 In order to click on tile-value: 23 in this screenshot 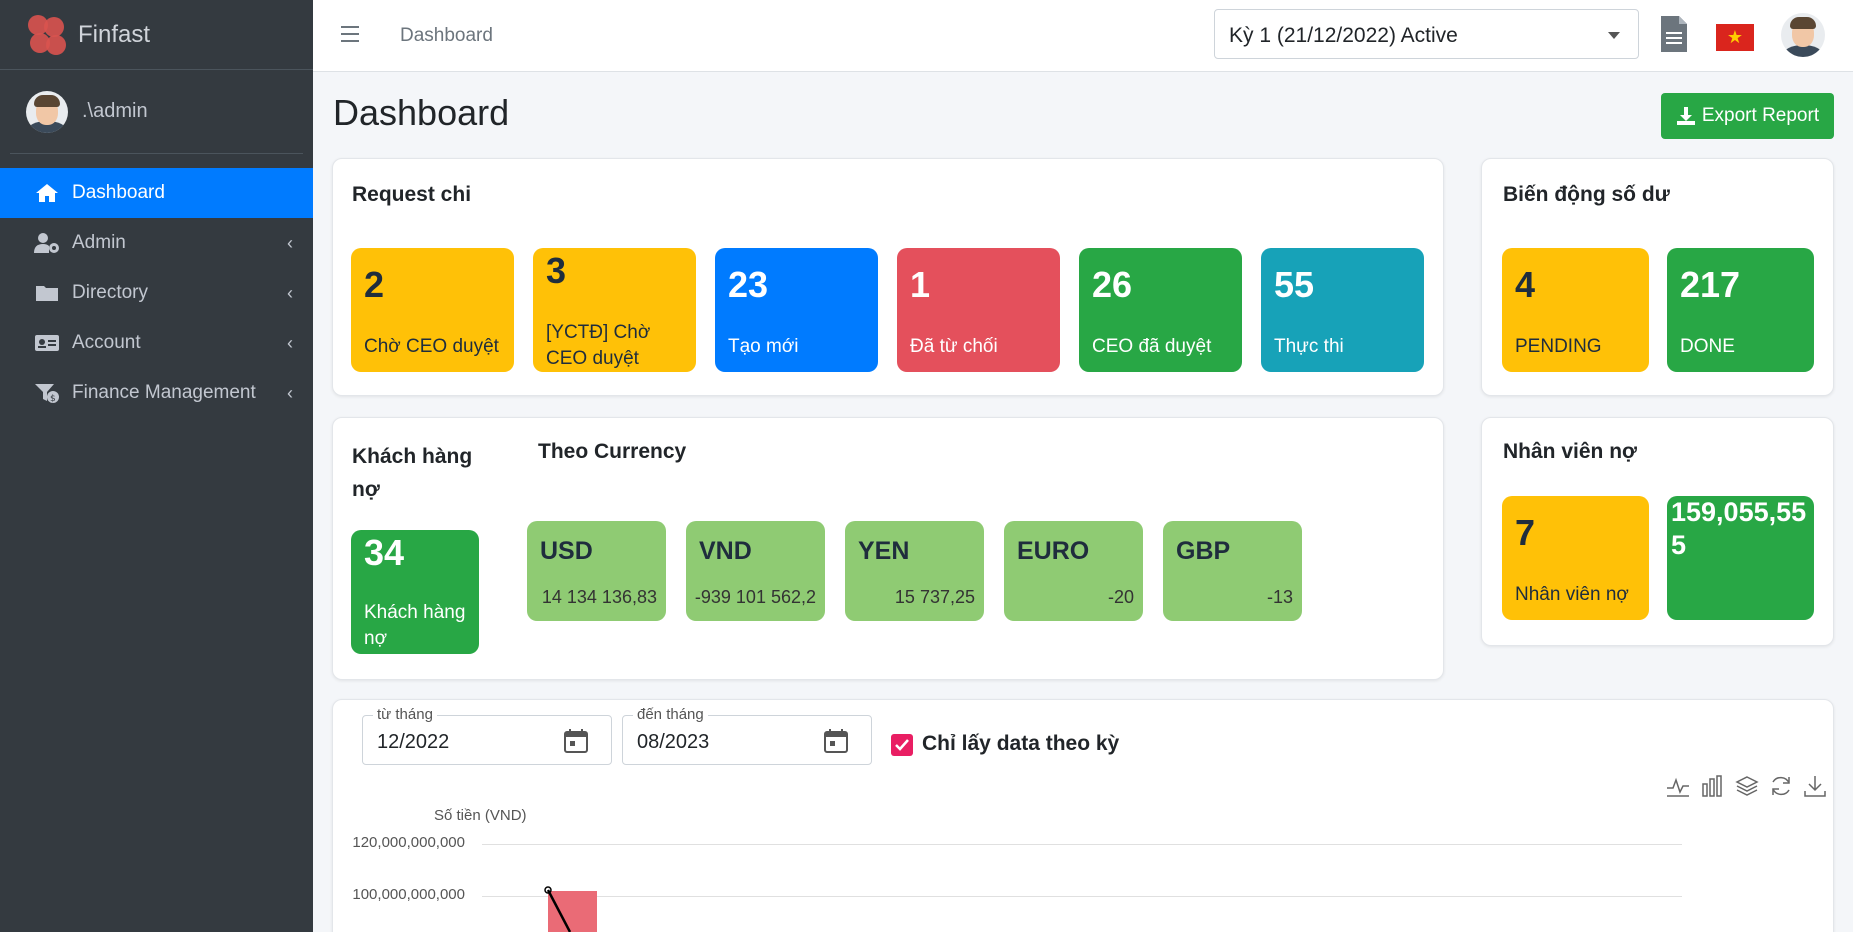, I will do `click(748, 284)`.